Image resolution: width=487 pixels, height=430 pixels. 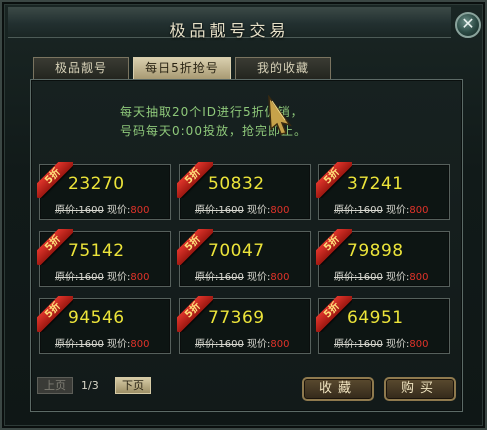 I want to click on buy-button: 购买, so click(x=420, y=389).